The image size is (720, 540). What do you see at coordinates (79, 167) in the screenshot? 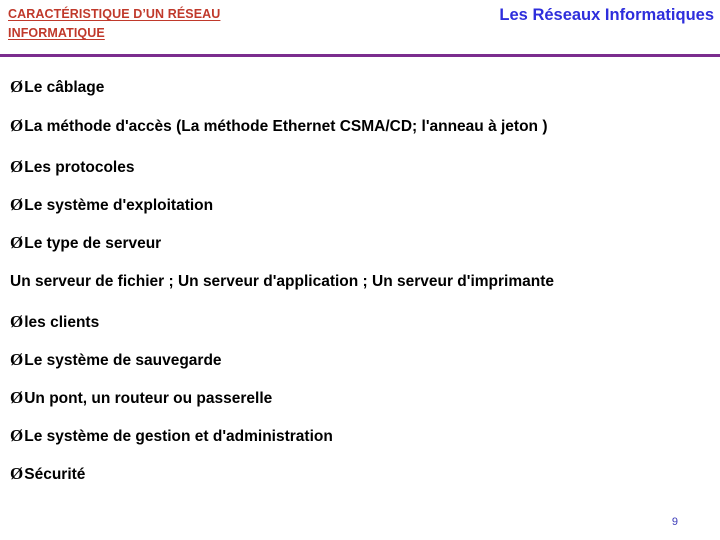
I see `list-item-label: Les protocoles` at bounding box center [79, 167].